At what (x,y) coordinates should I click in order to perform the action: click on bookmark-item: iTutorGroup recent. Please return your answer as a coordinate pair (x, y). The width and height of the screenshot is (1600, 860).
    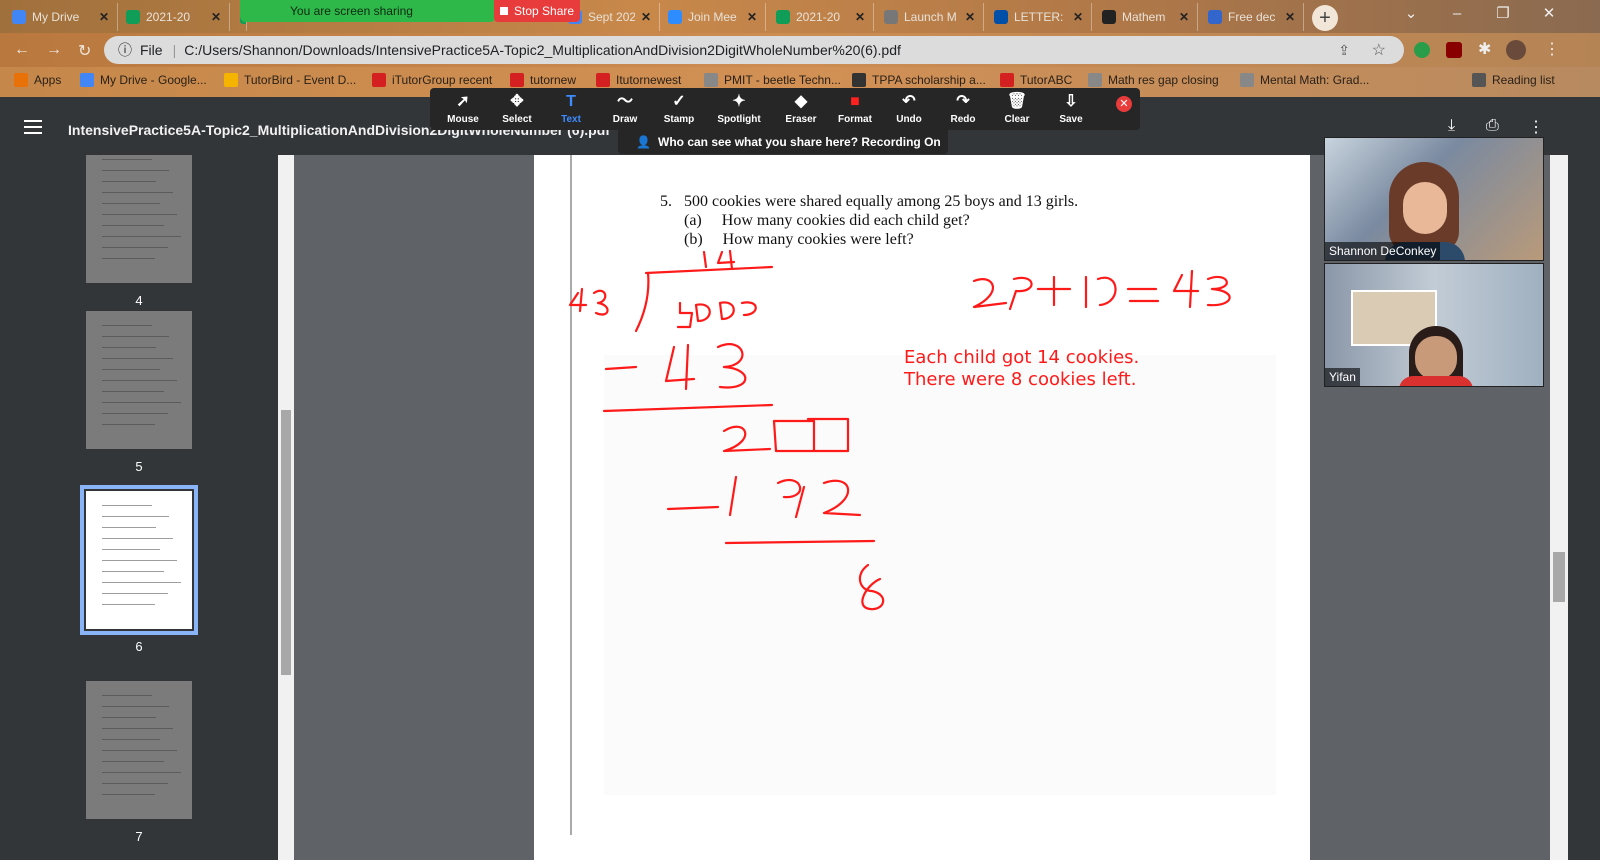
    Looking at the image, I should click on (432, 80).